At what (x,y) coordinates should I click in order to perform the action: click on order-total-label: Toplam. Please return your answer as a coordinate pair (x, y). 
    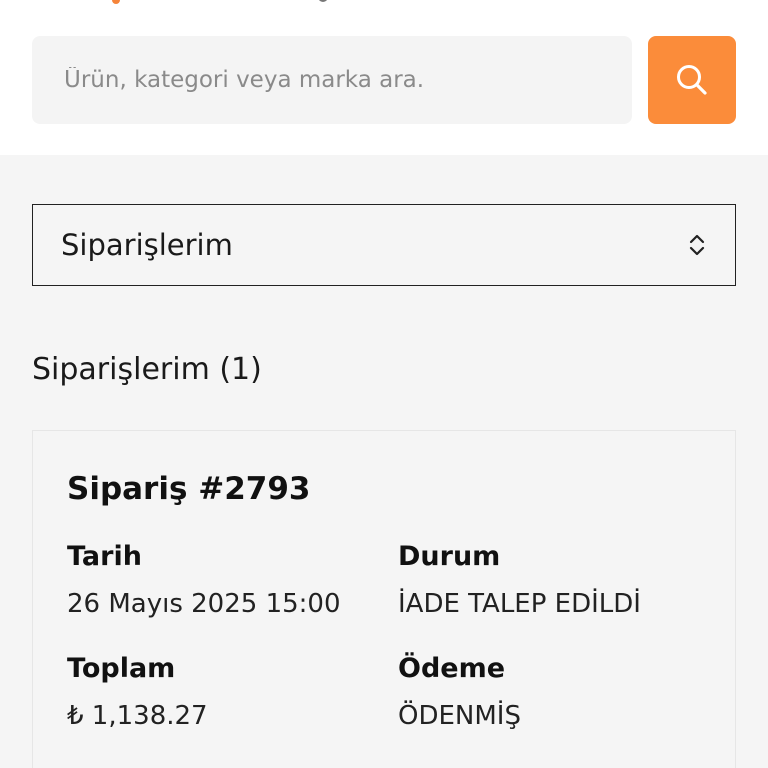
    Looking at the image, I should click on (121, 668).